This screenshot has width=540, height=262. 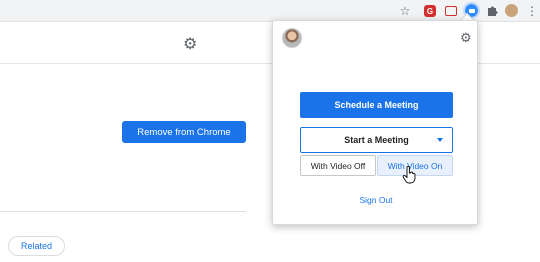 I want to click on start-meeting-label: Start a Meeting, so click(x=376, y=140).